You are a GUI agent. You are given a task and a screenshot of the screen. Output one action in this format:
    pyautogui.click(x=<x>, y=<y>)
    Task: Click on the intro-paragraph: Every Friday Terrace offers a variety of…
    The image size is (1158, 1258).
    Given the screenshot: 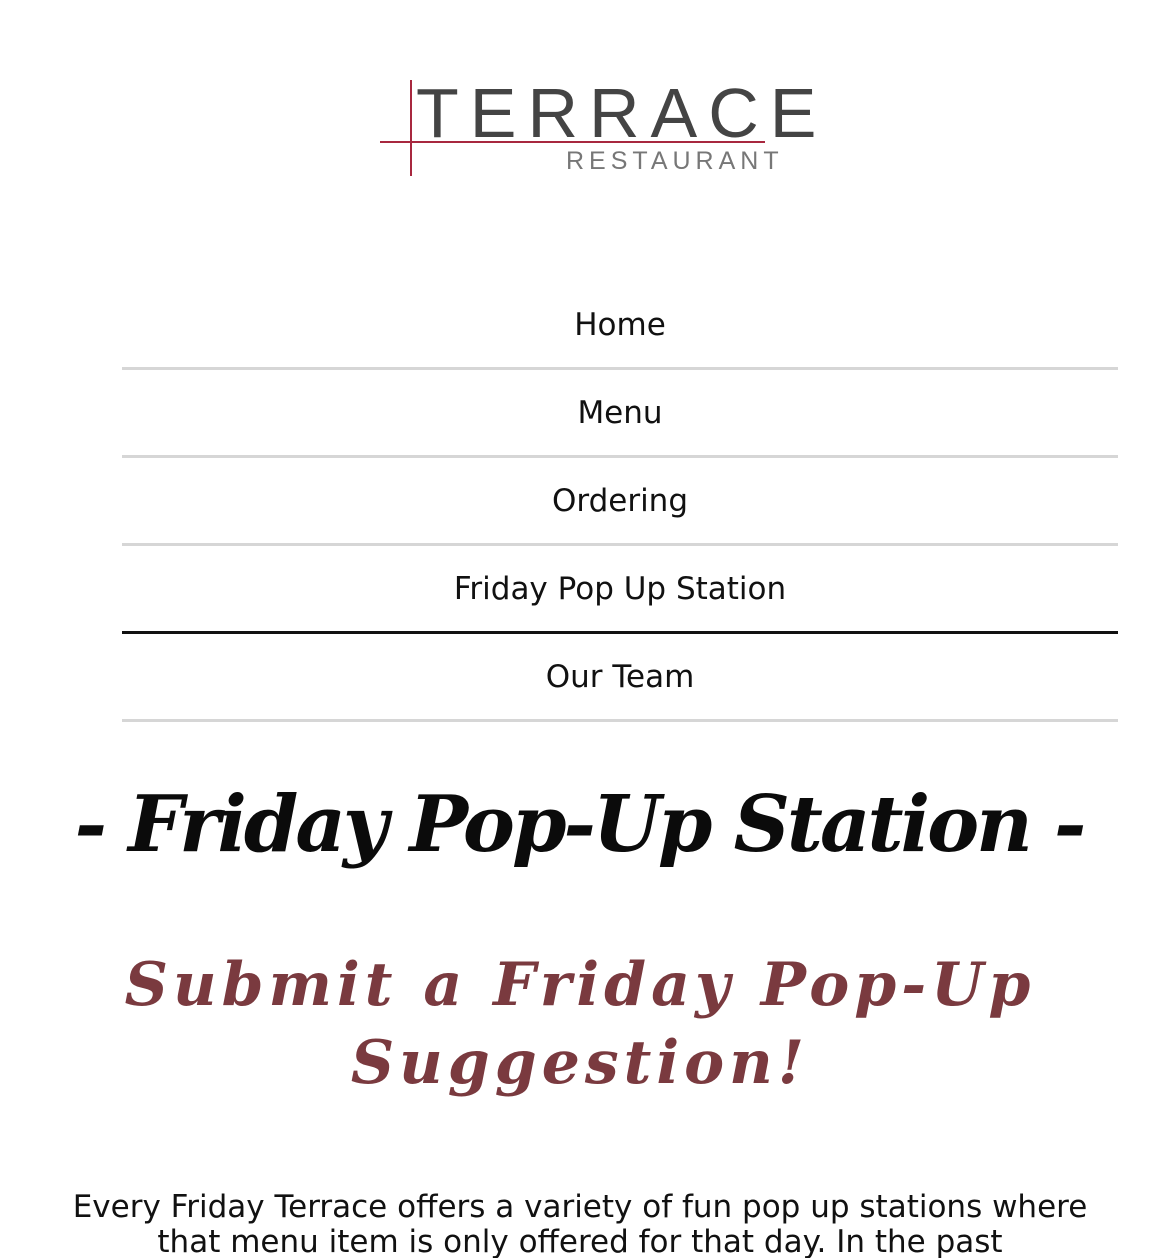 What is the action you would take?
    pyautogui.click(x=580, y=1223)
    